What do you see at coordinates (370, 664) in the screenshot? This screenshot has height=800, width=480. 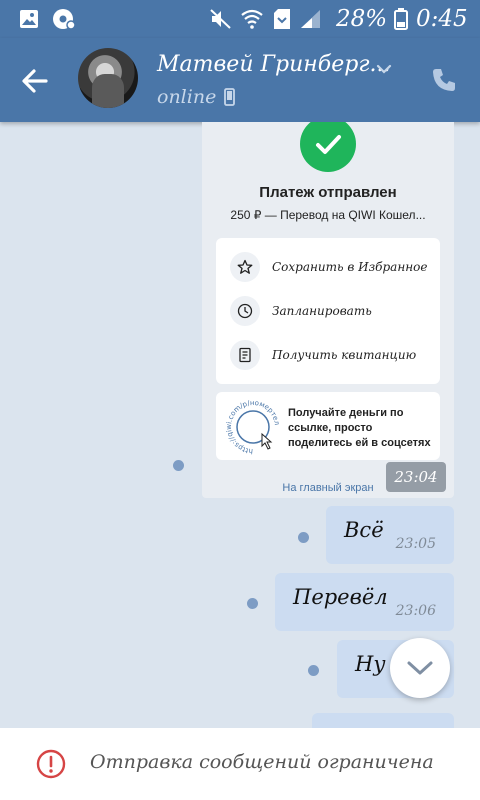 I see `message-text: Ну` at bounding box center [370, 664].